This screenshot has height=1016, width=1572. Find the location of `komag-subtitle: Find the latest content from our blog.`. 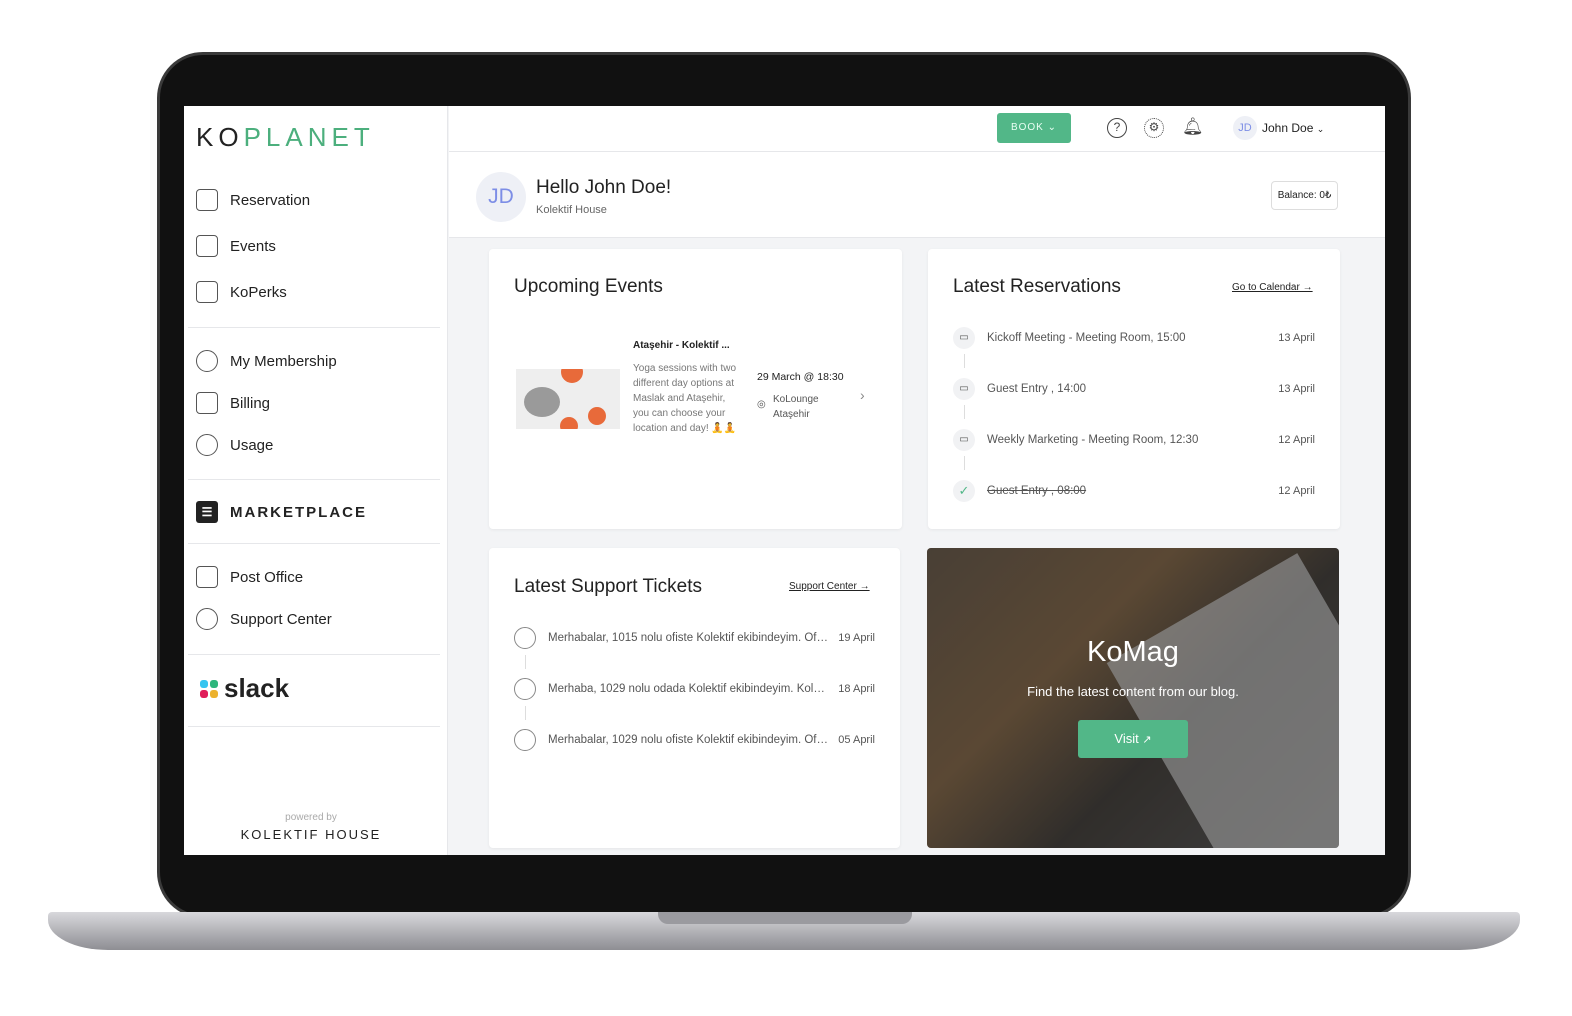

komag-subtitle: Find the latest content from our blog. is located at coordinates (1133, 691).